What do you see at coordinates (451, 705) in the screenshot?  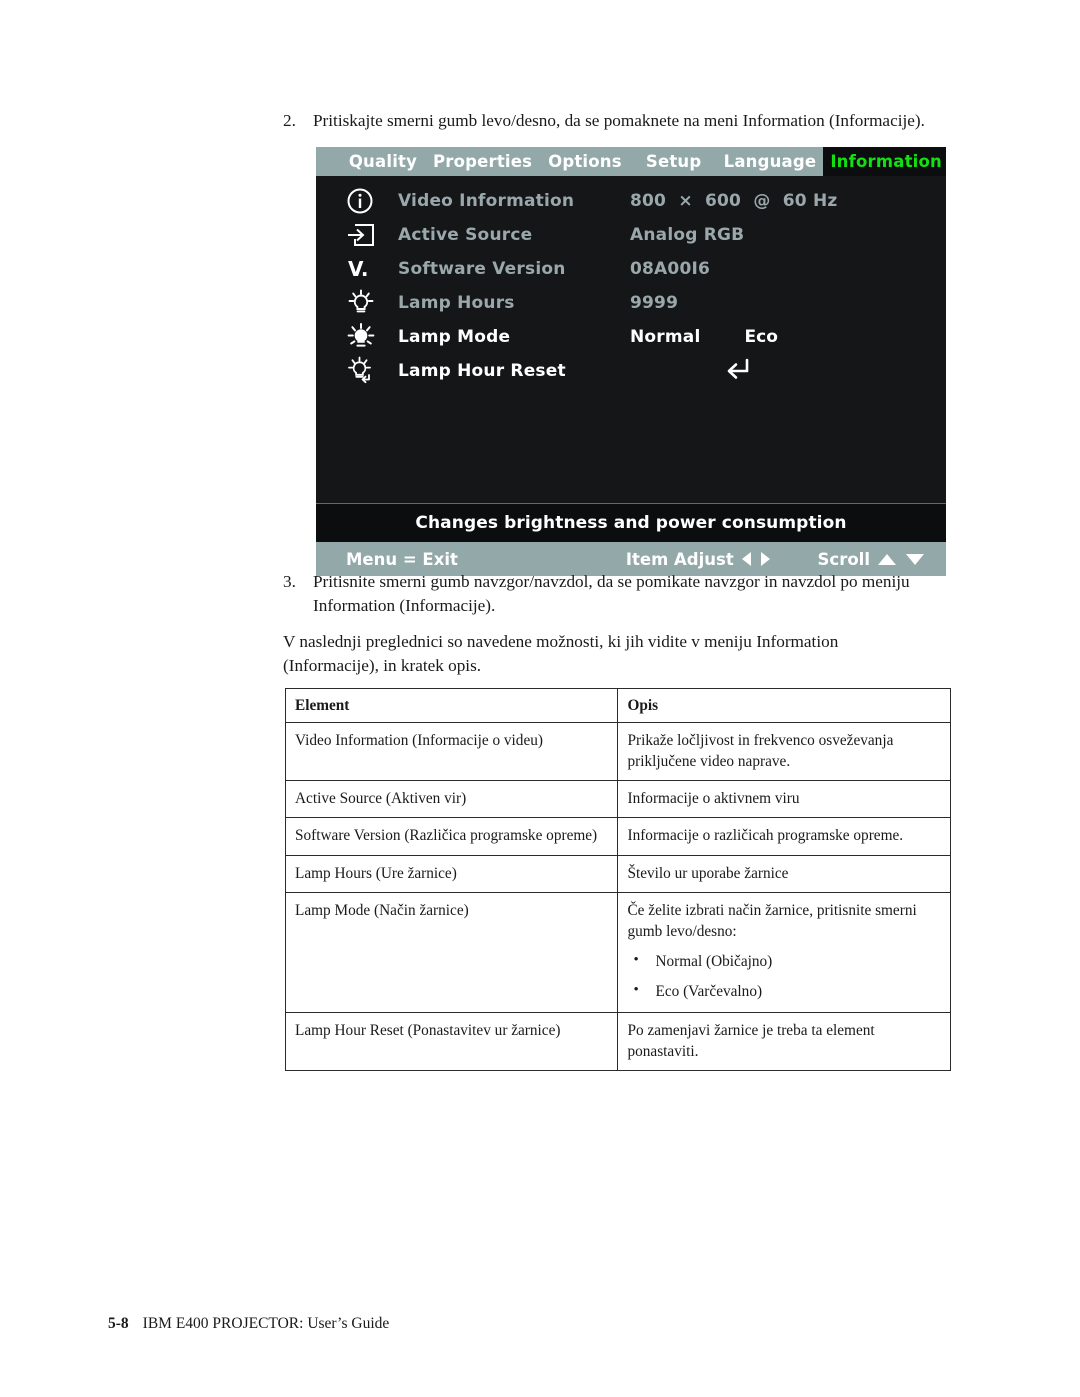 I see `table-header-element: Element` at bounding box center [451, 705].